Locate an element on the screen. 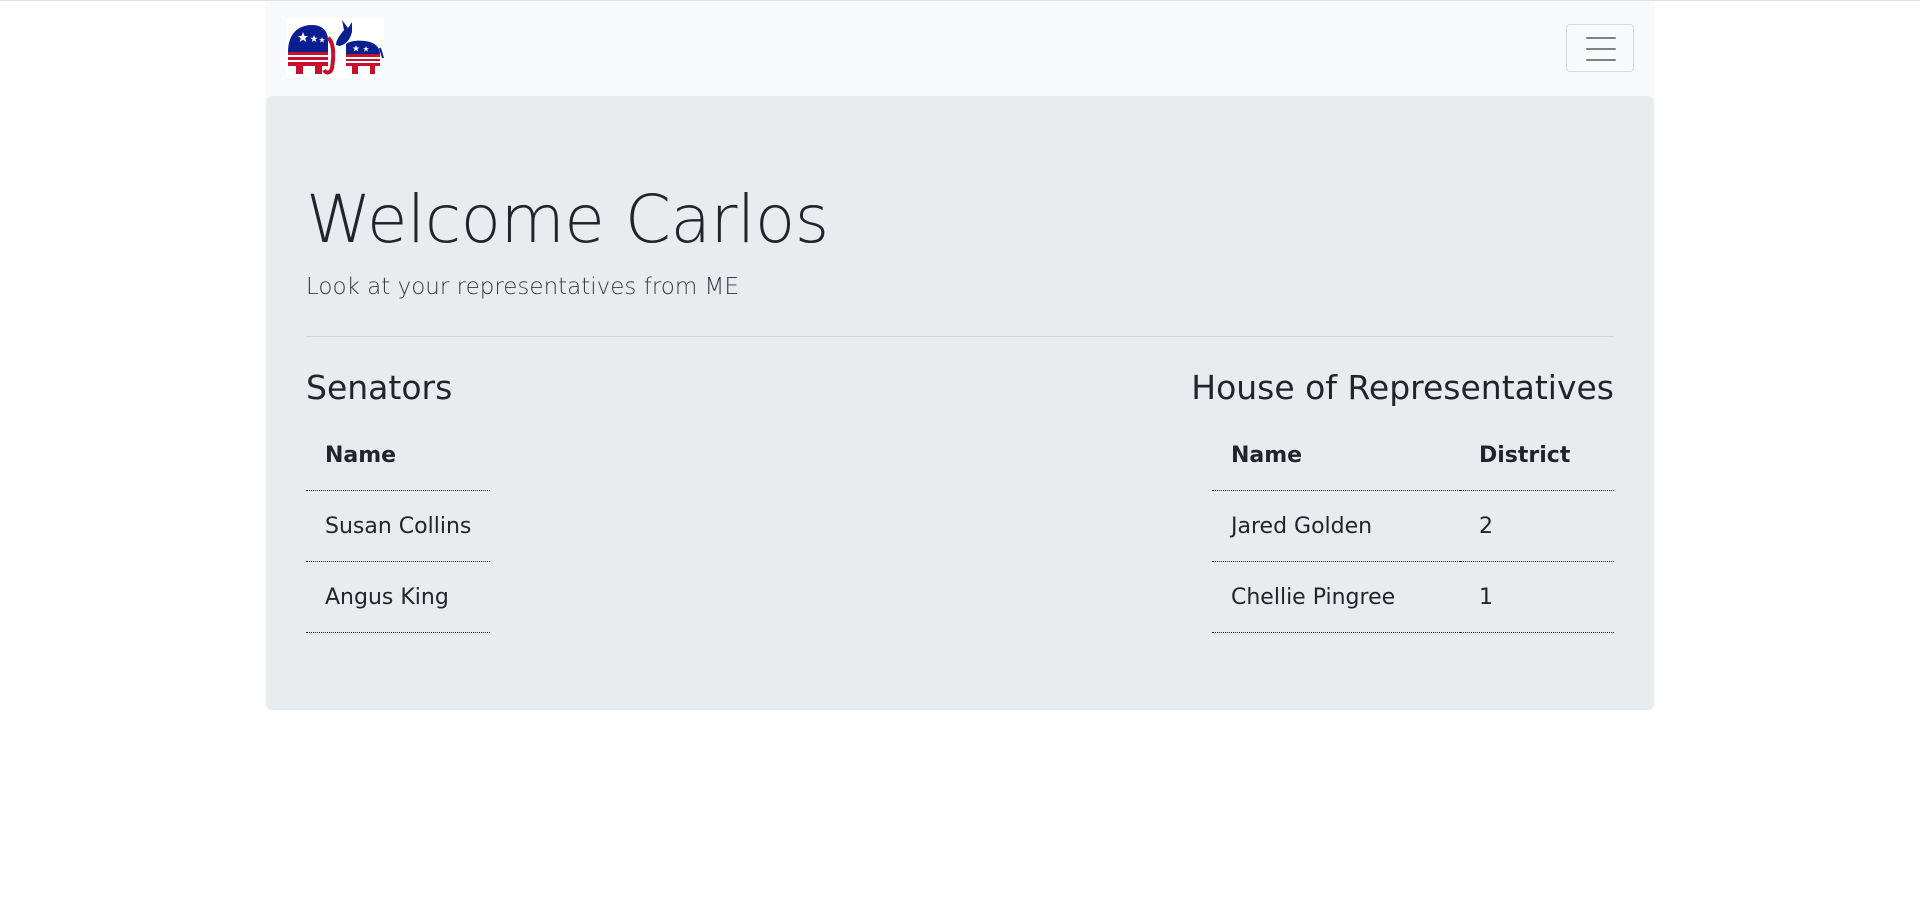 The height and width of the screenshot is (902, 1920). navbar-toggler-button is located at coordinates (1600, 48).